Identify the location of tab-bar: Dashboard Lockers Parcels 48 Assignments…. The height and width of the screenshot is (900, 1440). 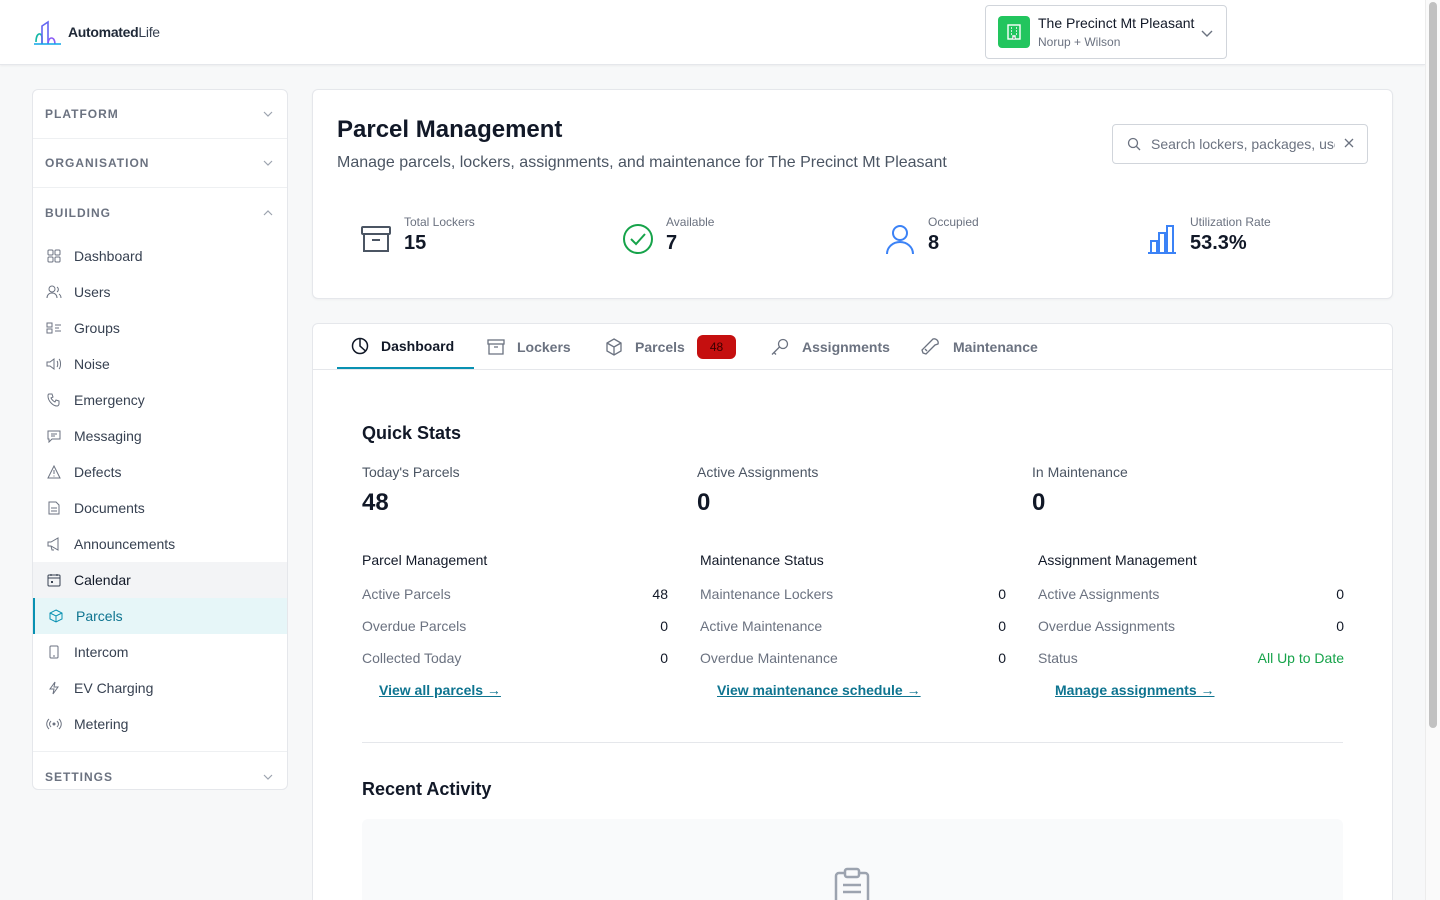
(852, 347).